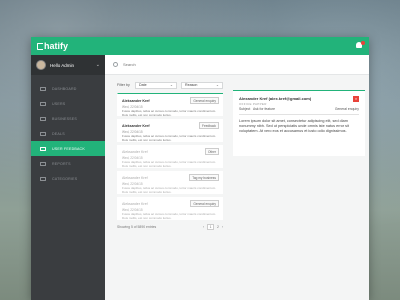  I want to click on search-input, so click(173, 64).